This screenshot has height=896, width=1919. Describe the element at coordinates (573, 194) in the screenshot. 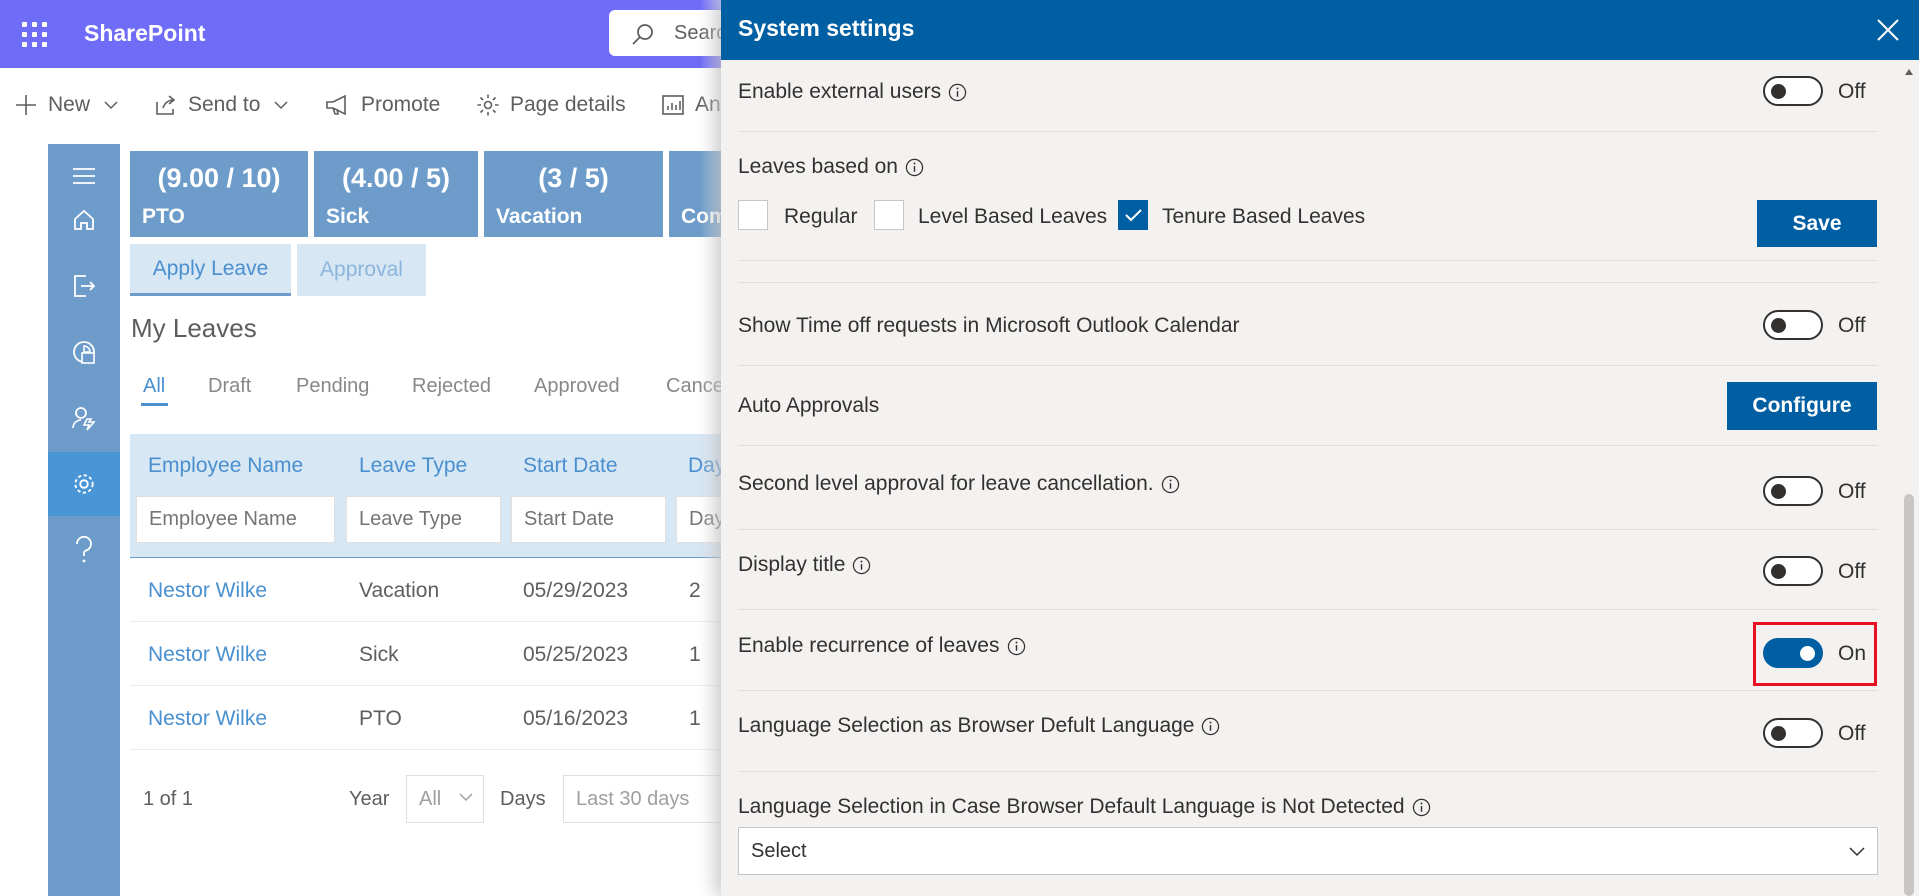

I see `balance-tile-vacation: (3 / 5) Vacation` at that location.